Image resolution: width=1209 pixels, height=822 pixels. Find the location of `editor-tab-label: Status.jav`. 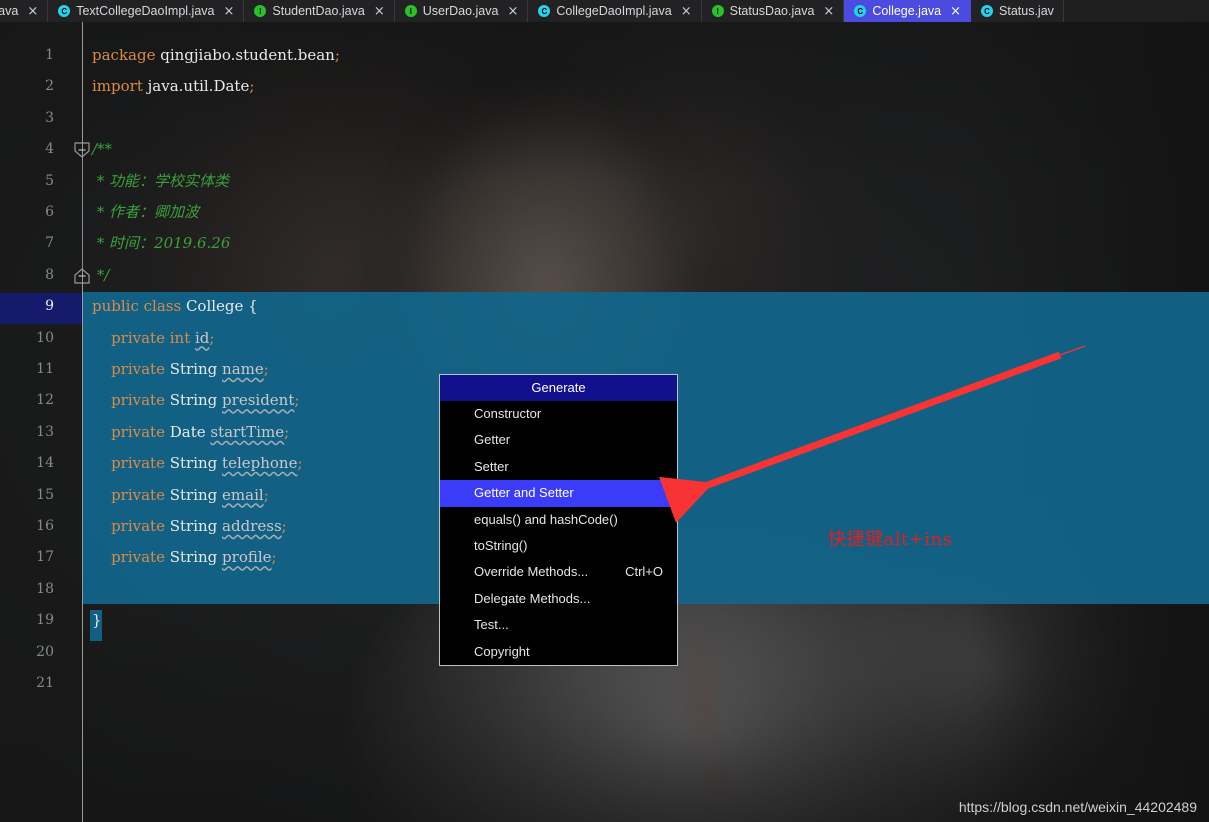

editor-tab-label: Status.jav is located at coordinates (1026, 11).